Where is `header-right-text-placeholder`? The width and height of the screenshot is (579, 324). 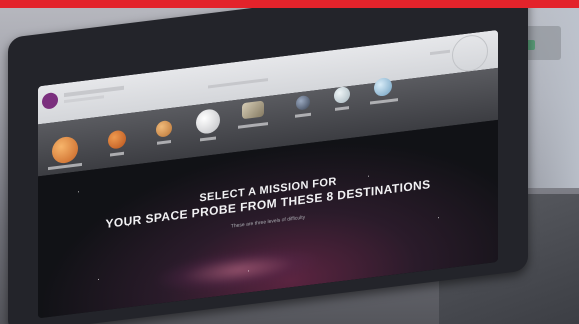
header-right-text-placeholder is located at coordinates (440, 52).